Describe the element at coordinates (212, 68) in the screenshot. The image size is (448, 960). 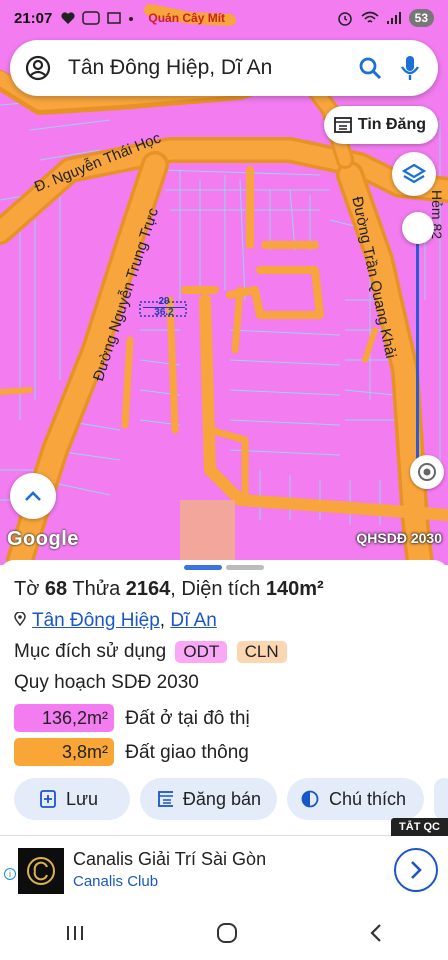
I see `search-query: Tân Đông Hiệp, Dĩ An` at that location.